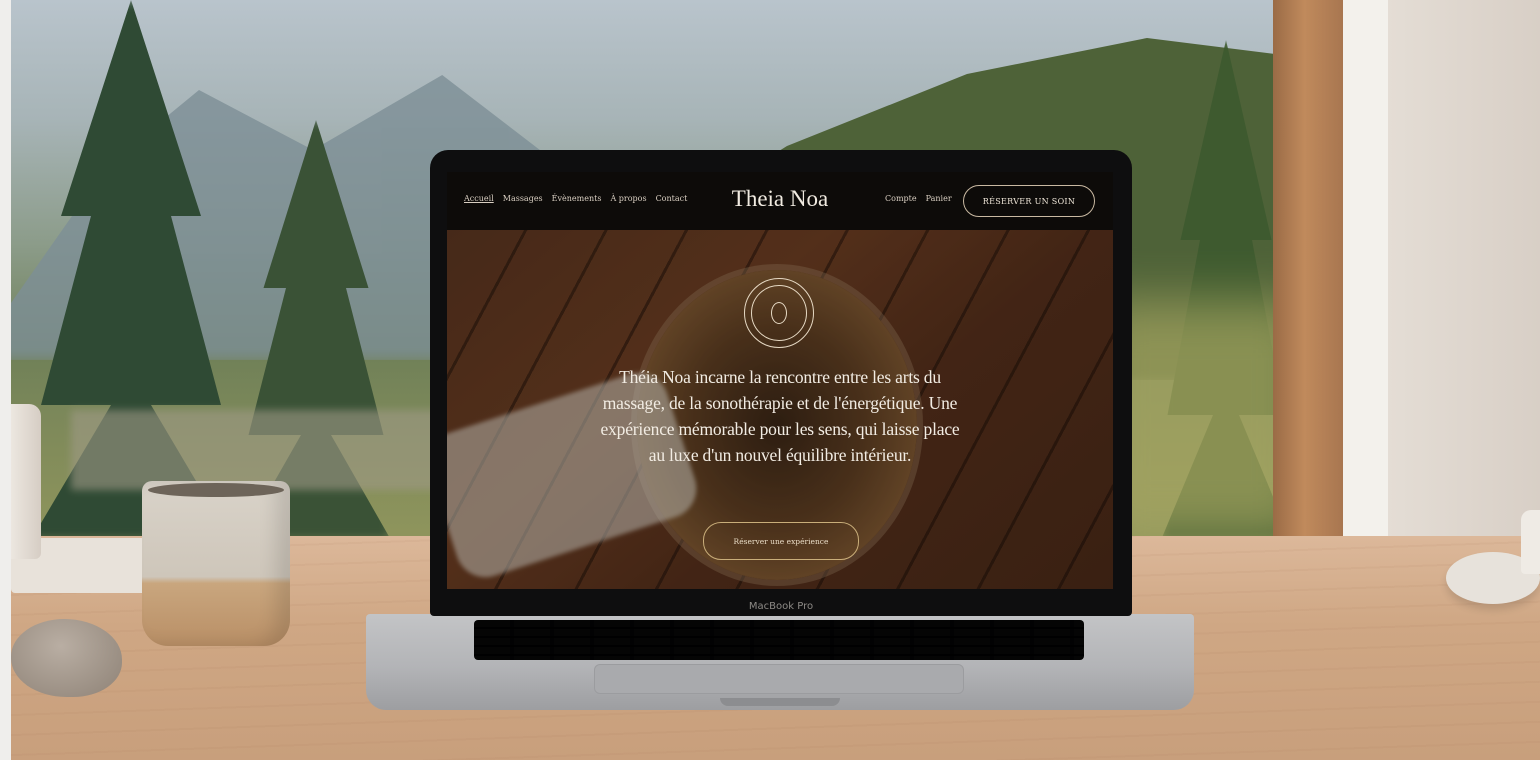 This screenshot has height=760, width=1540. What do you see at coordinates (780, 702) in the screenshot?
I see `lid-notch` at bounding box center [780, 702].